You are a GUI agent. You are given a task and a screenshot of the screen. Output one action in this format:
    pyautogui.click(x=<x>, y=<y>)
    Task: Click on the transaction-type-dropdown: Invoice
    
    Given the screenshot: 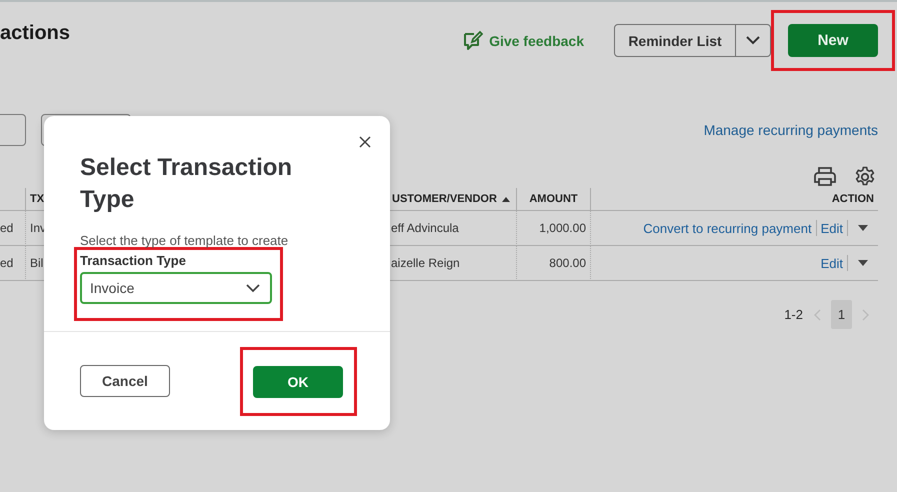 What is the action you would take?
    pyautogui.click(x=176, y=288)
    